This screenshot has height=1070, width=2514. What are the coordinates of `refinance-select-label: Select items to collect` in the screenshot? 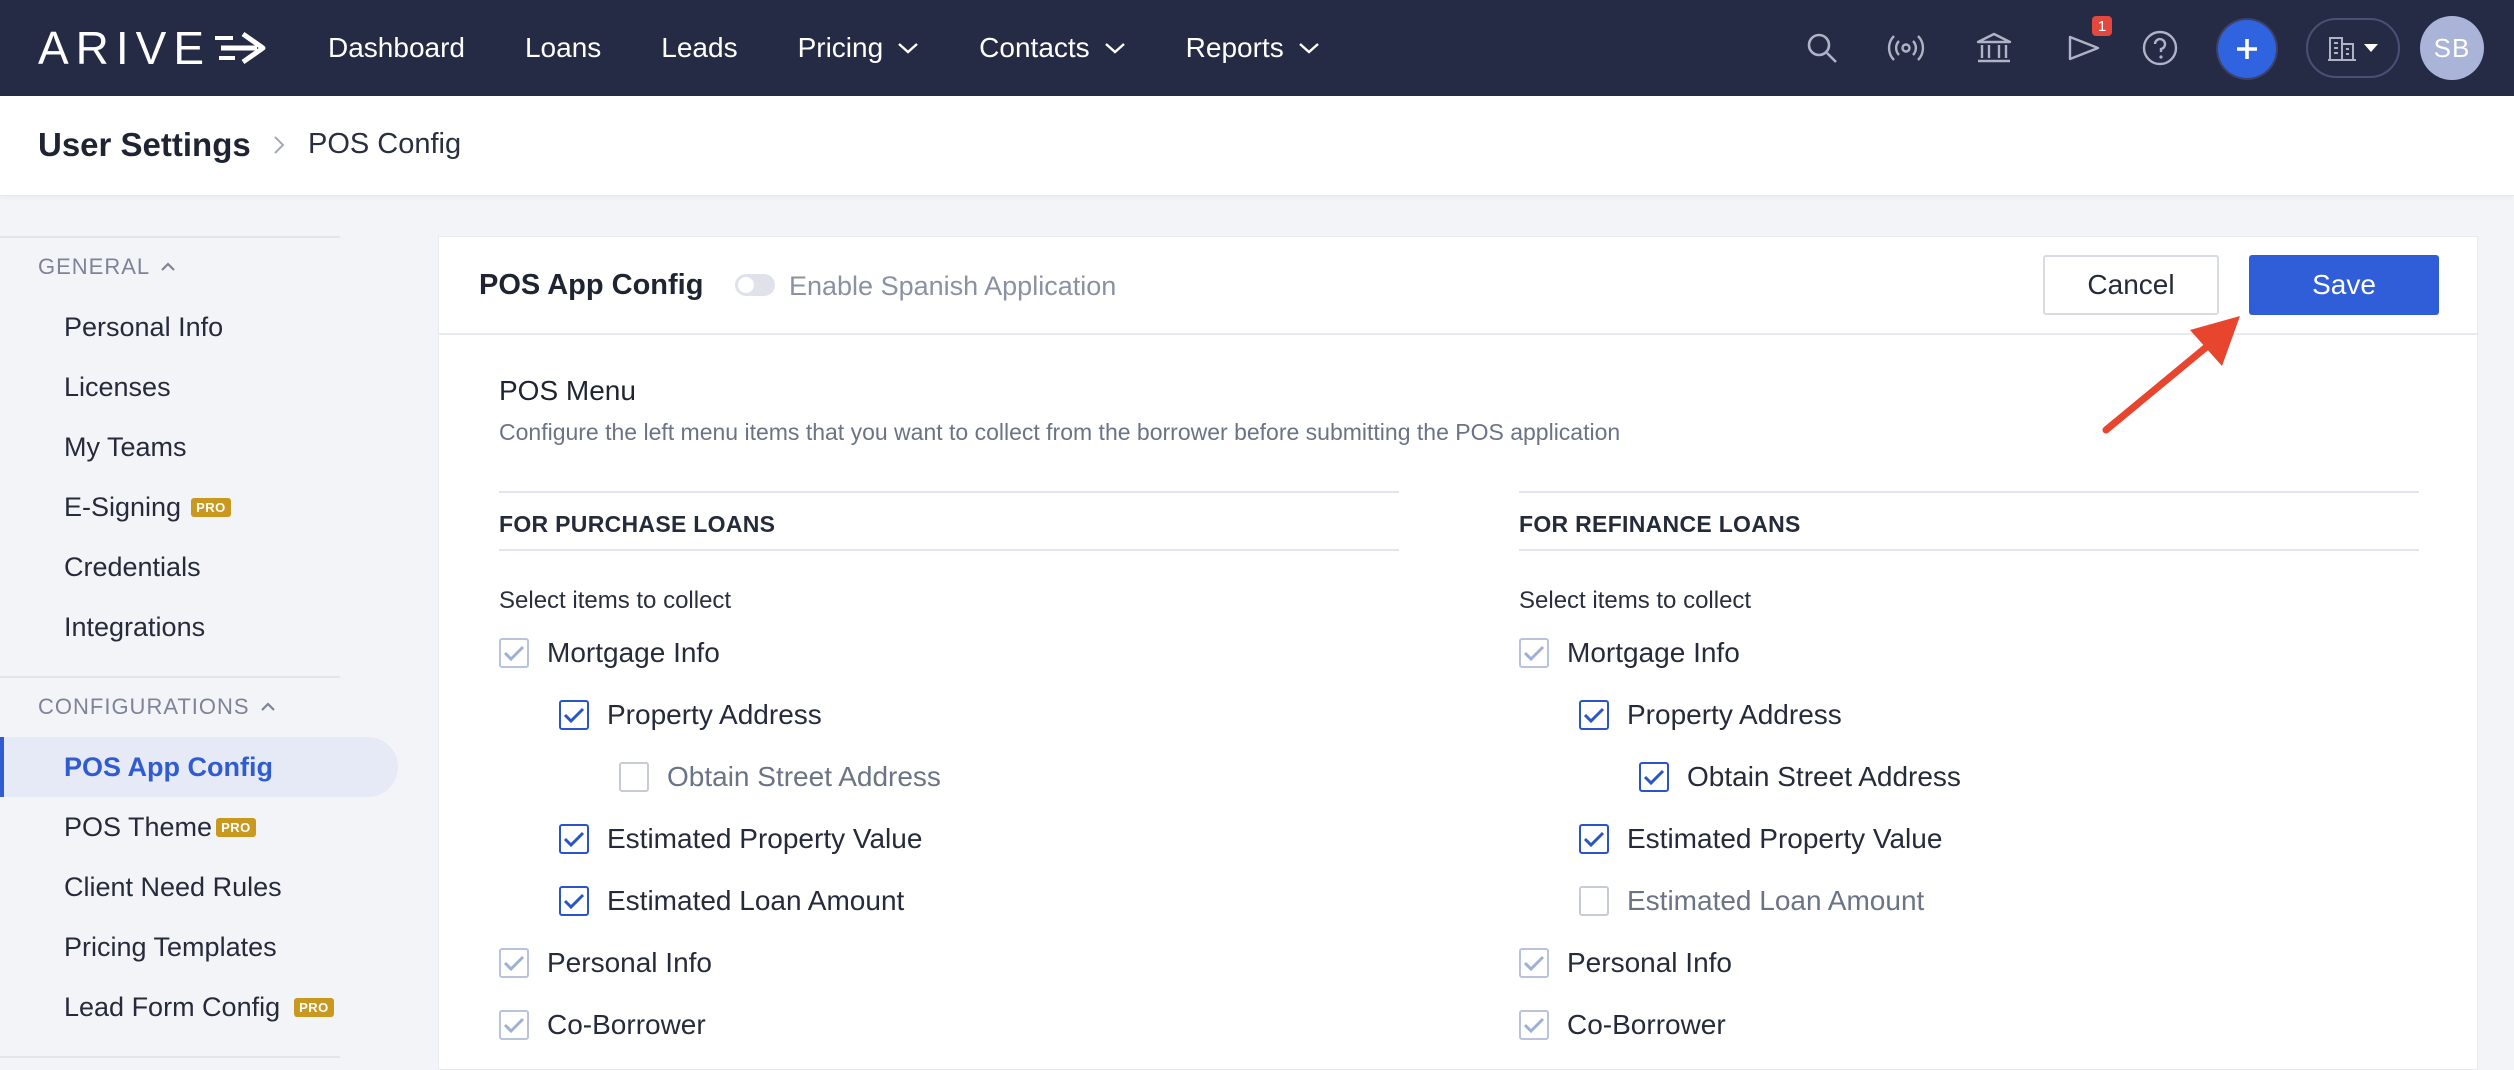 It's located at (1635, 600).